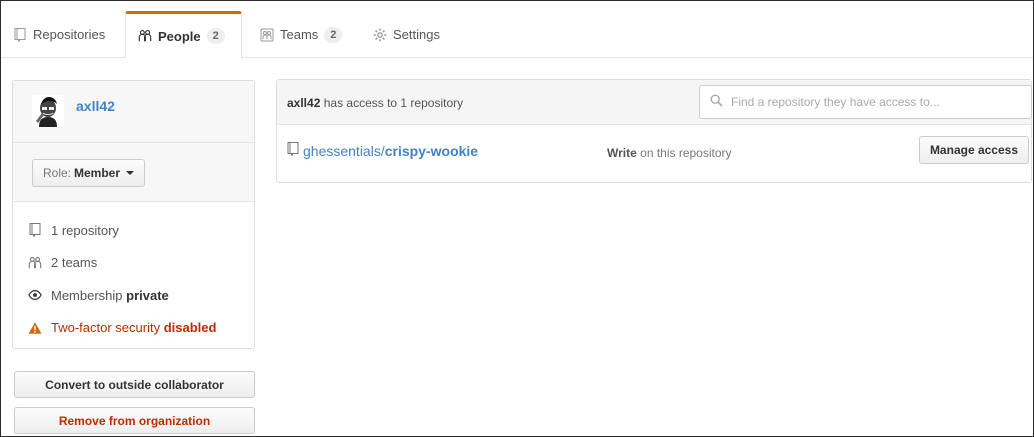 Image resolution: width=1034 pixels, height=437 pixels. Describe the element at coordinates (393, 103) in the screenshot. I see `panel-title-text: has access to 1 repository` at that location.